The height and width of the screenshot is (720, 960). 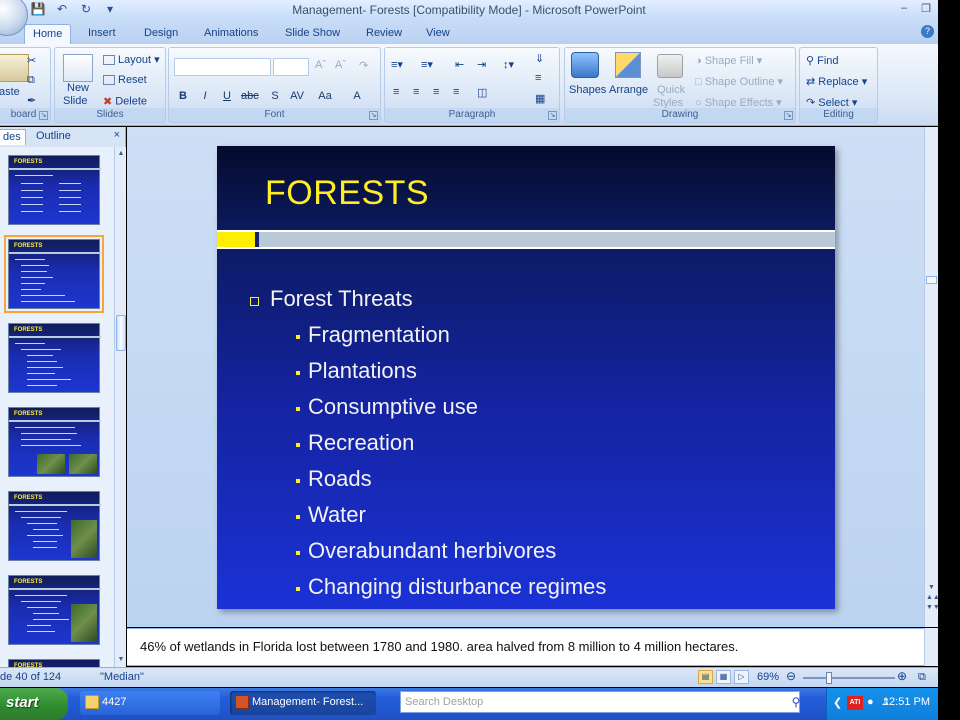 What do you see at coordinates (396, 92) in the screenshot?
I see `align-left-icon: ≡` at bounding box center [396, 92].